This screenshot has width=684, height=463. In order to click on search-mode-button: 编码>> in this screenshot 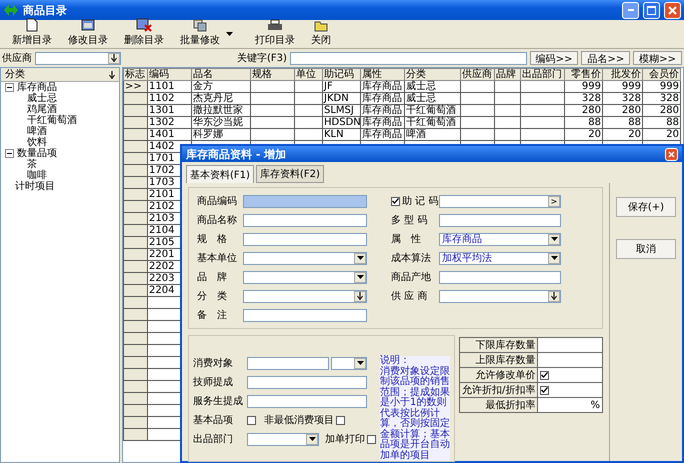, I will do `click(554, 58)`.